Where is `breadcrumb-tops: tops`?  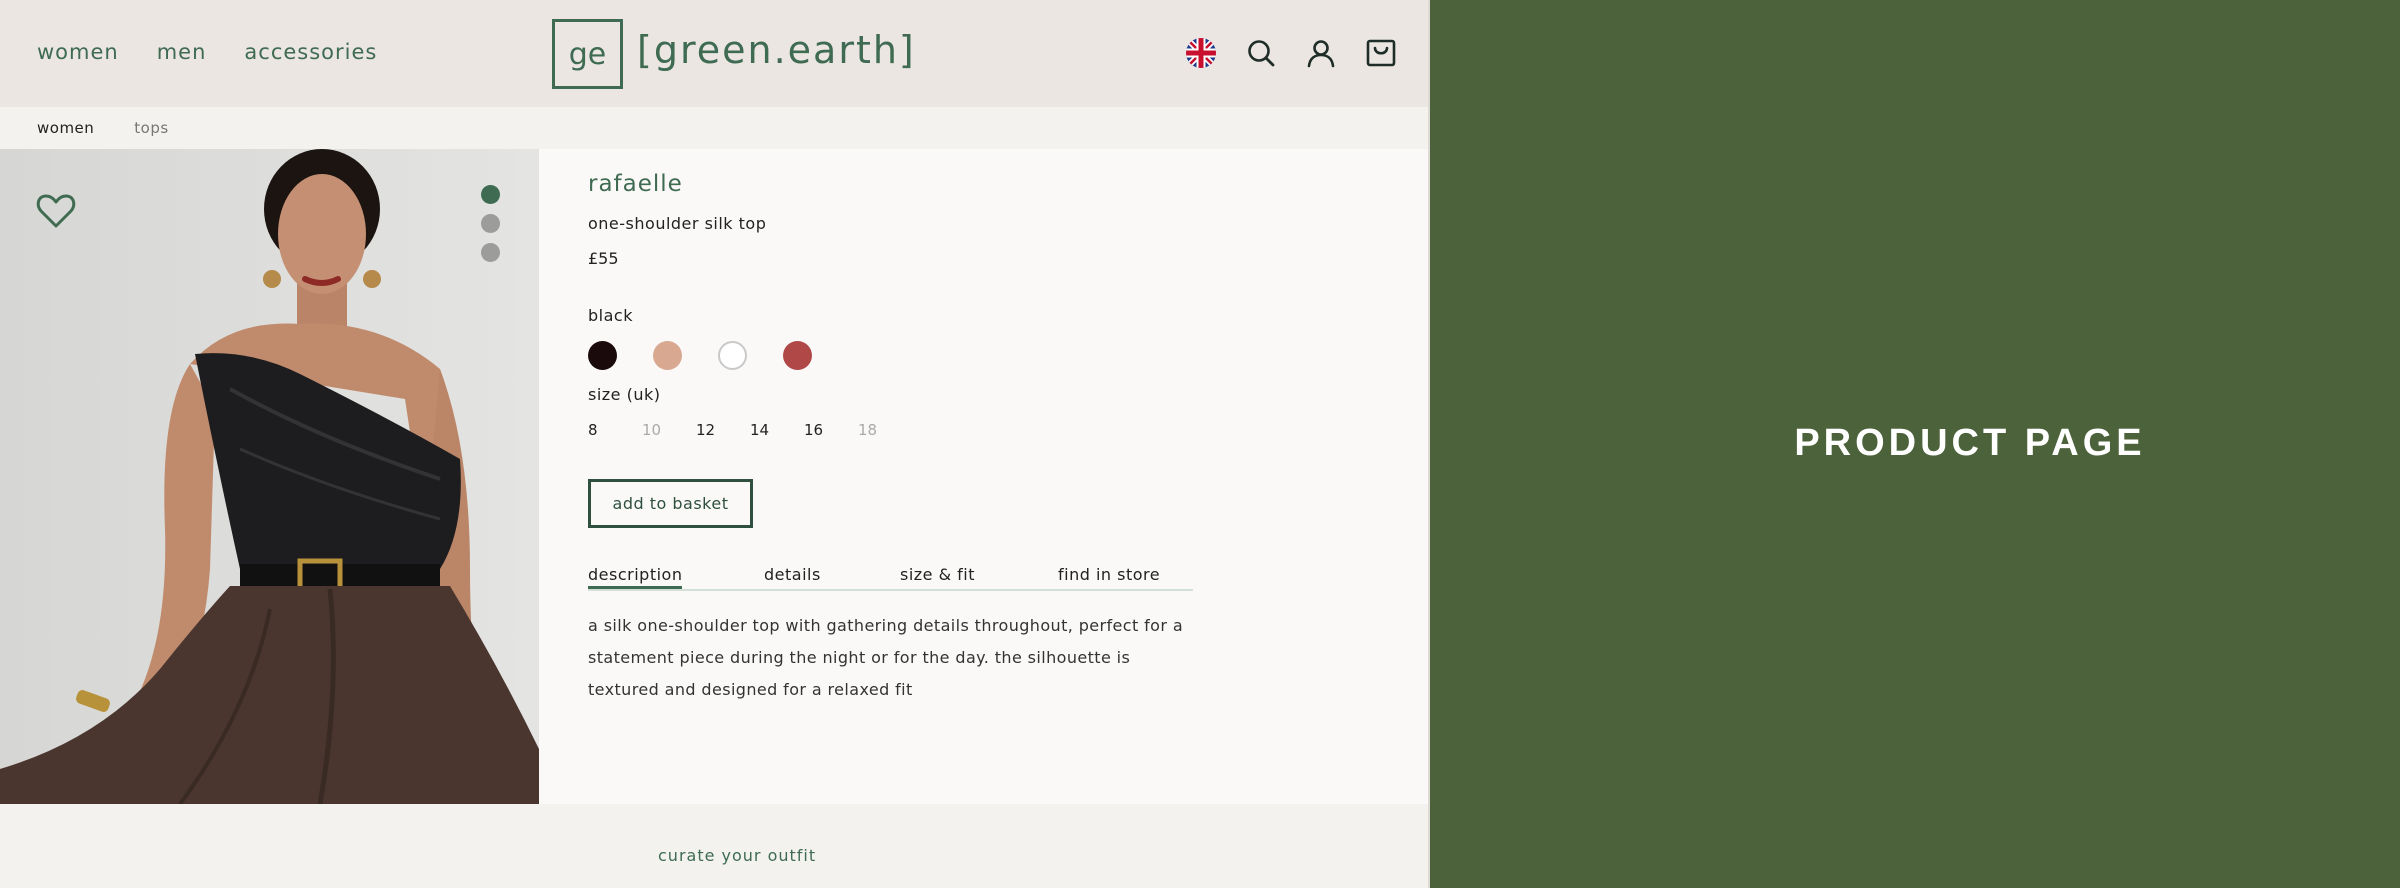
breadcrumb-tops: tops is located at coordinates (151, 128).